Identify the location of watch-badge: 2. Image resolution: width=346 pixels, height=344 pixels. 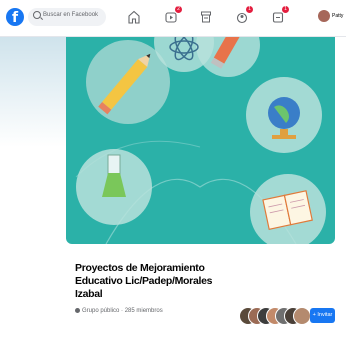
(178, 9).